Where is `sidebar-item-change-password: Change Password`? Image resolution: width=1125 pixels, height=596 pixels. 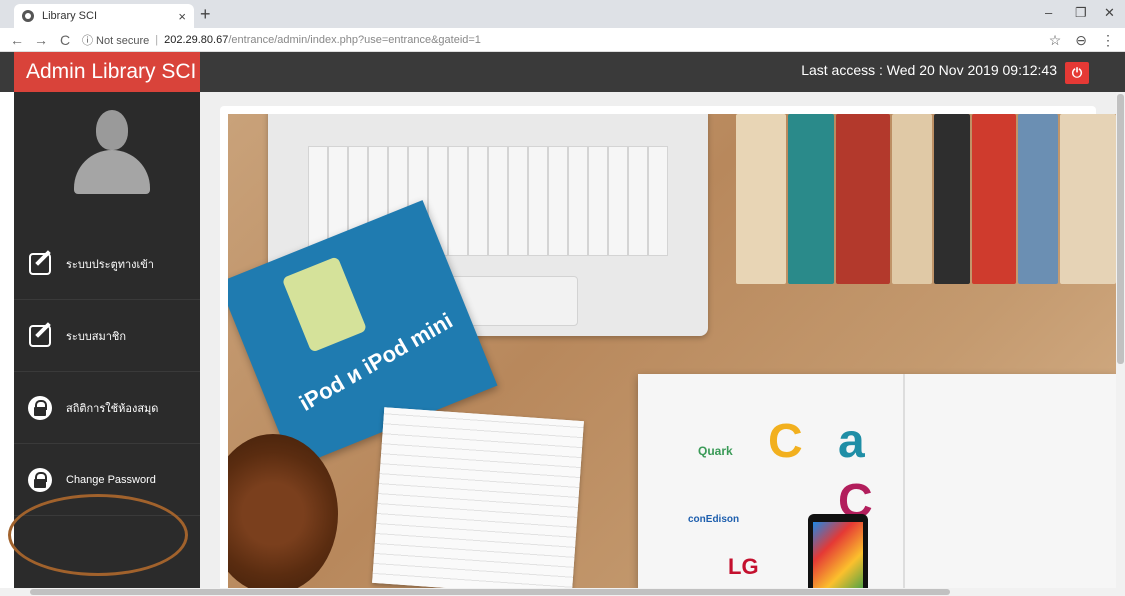 sidebar-item-change-password: Change Password is located at coordinates (107, 480).